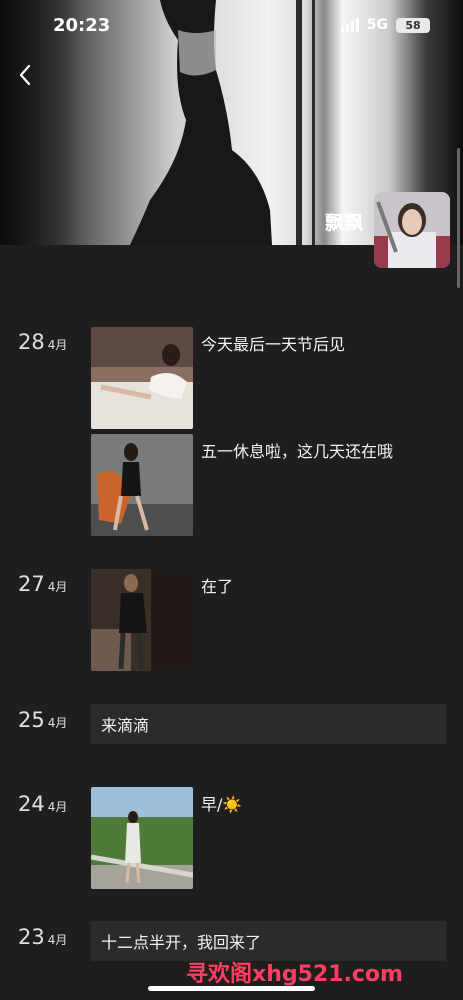  Describe the element at coordinates (458, 218) in the screenshot. I see `scrollbar` at that location.